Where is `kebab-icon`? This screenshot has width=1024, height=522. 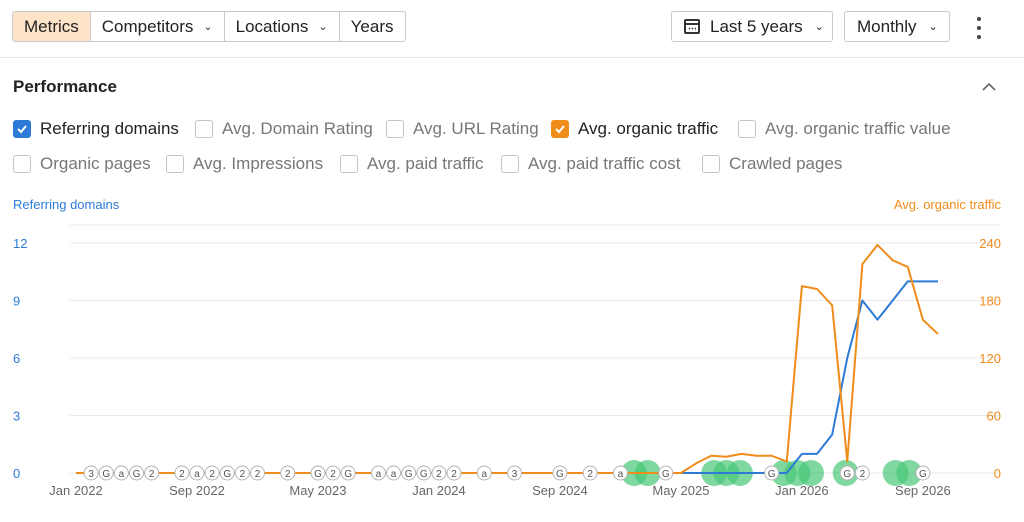 kebab-icon is located at coordinates (979, 28).